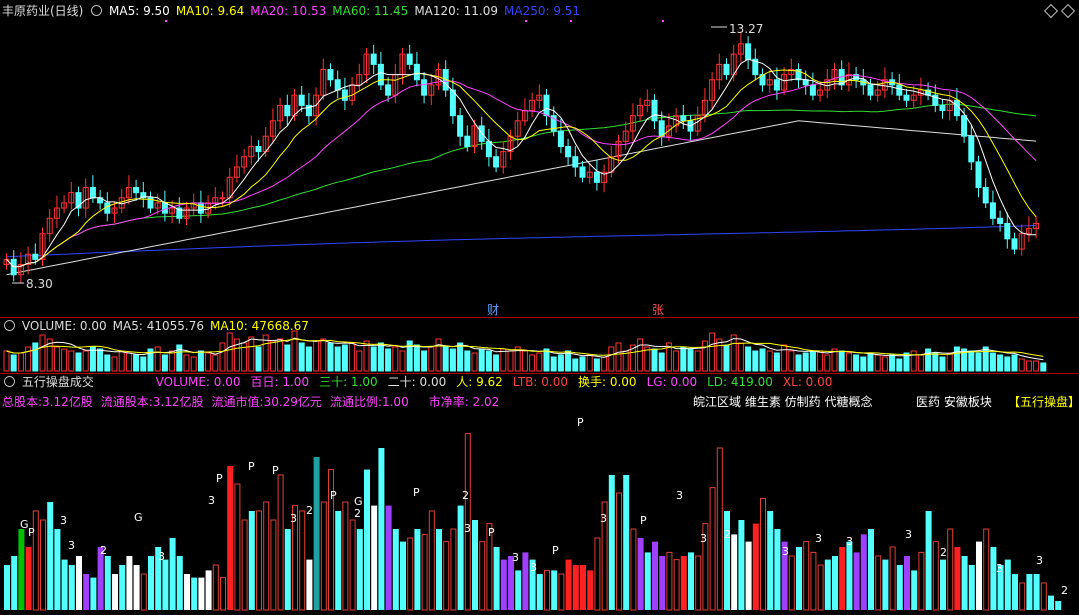  What do you see at coordinates (39, 284) in the screenshot?
I see `low-price-label: 8.30` at bounding box center [39, 284].